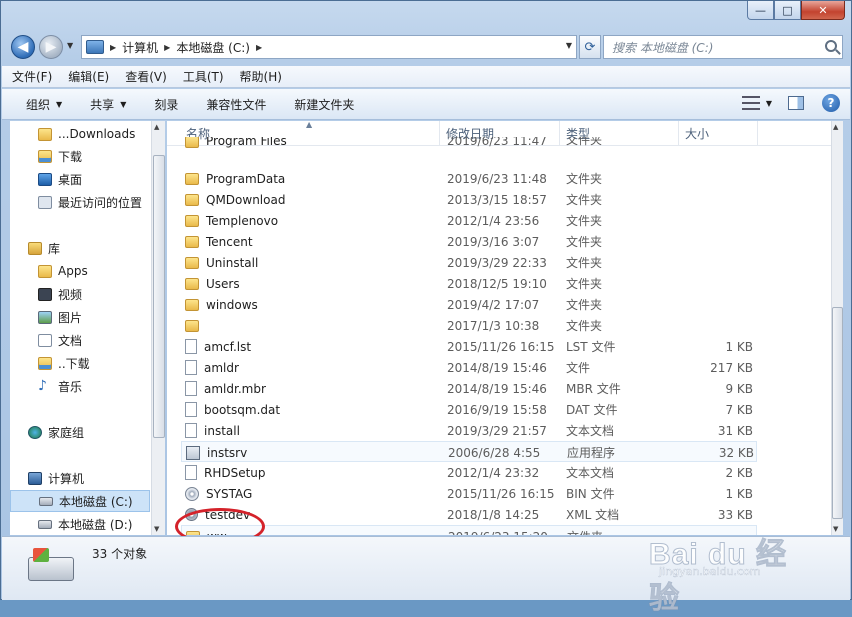  I want to click on type-text: 文本文档, so click(590, 473).